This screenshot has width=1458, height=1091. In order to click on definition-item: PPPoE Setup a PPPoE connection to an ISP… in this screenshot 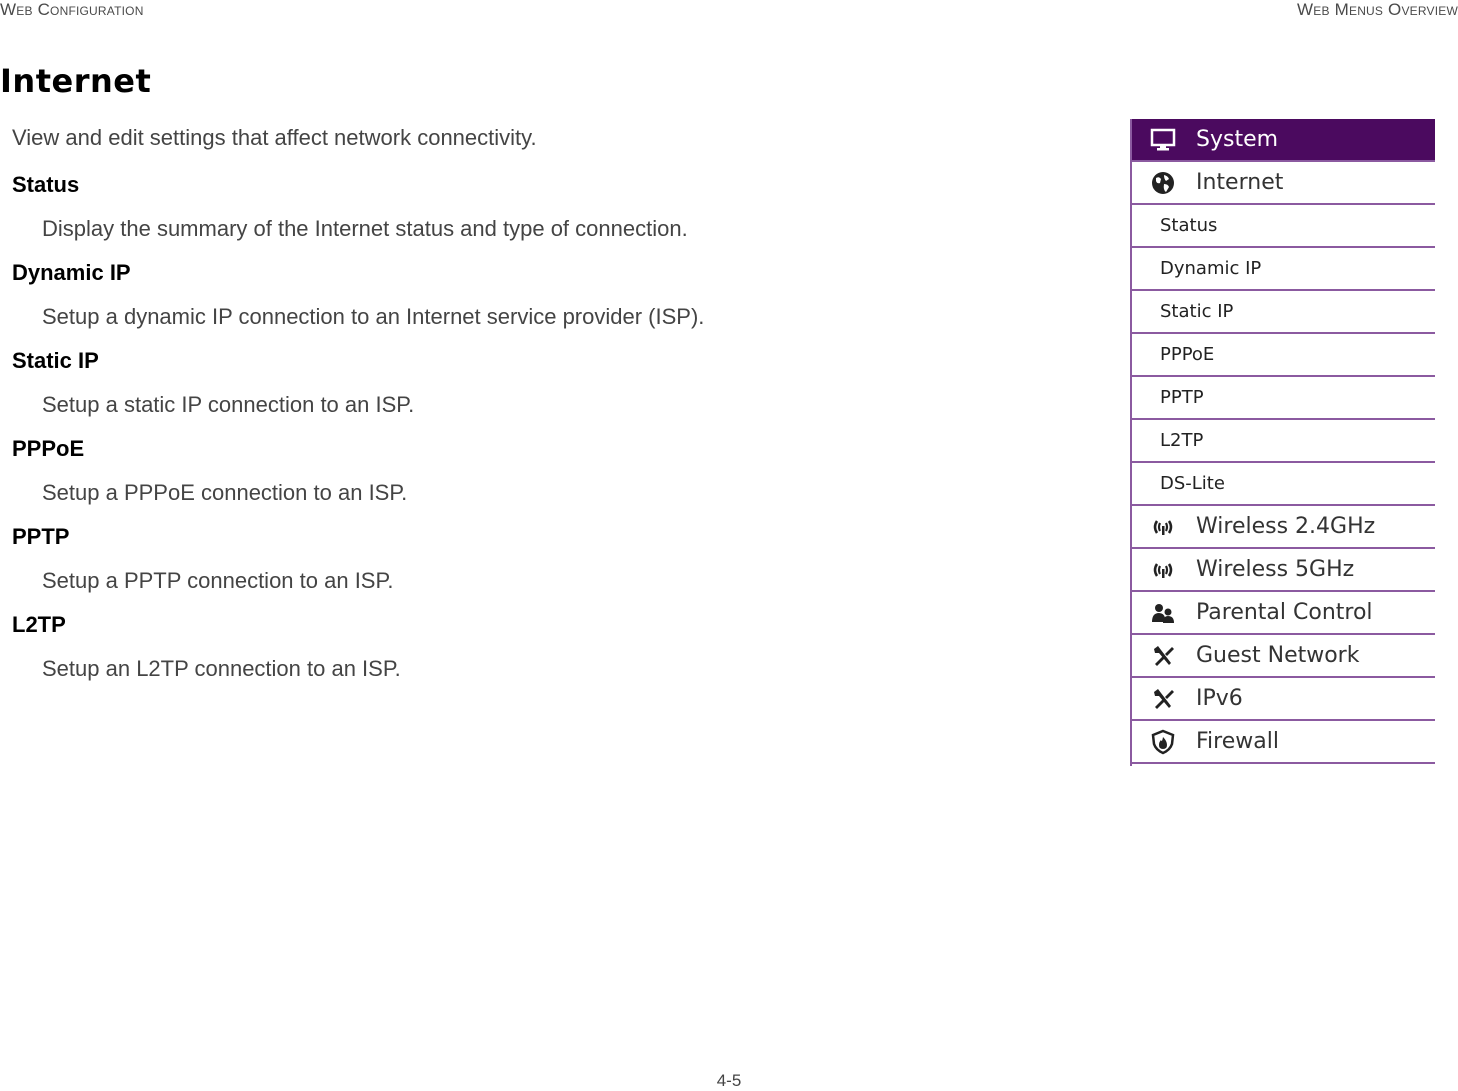, I will do `click(512, 472)`.